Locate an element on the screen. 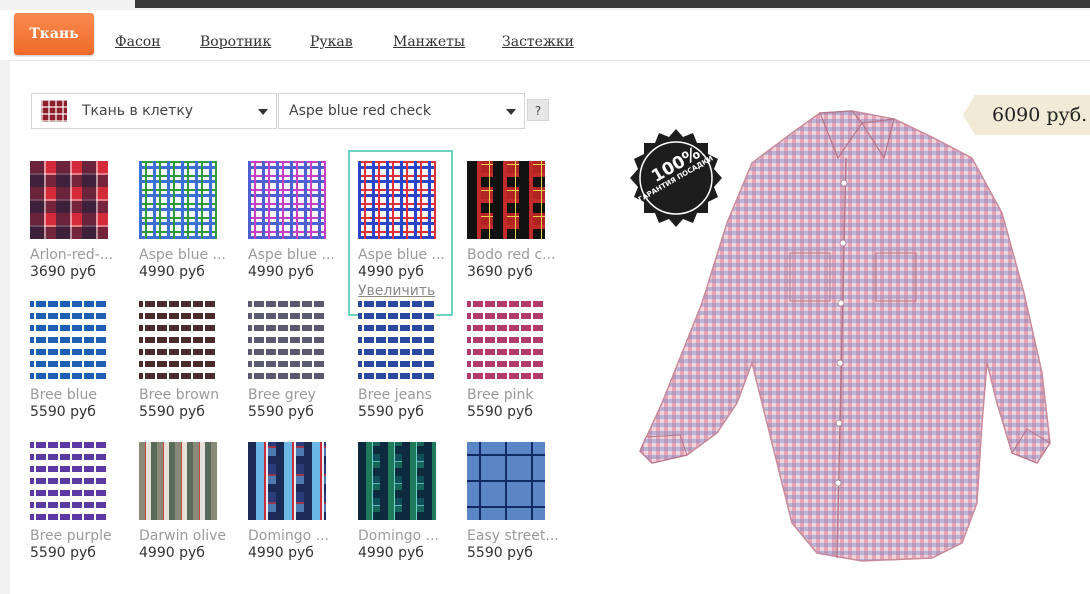  fabric-card: Darwin olive 4990 руб is located at coordinates (189, 501).